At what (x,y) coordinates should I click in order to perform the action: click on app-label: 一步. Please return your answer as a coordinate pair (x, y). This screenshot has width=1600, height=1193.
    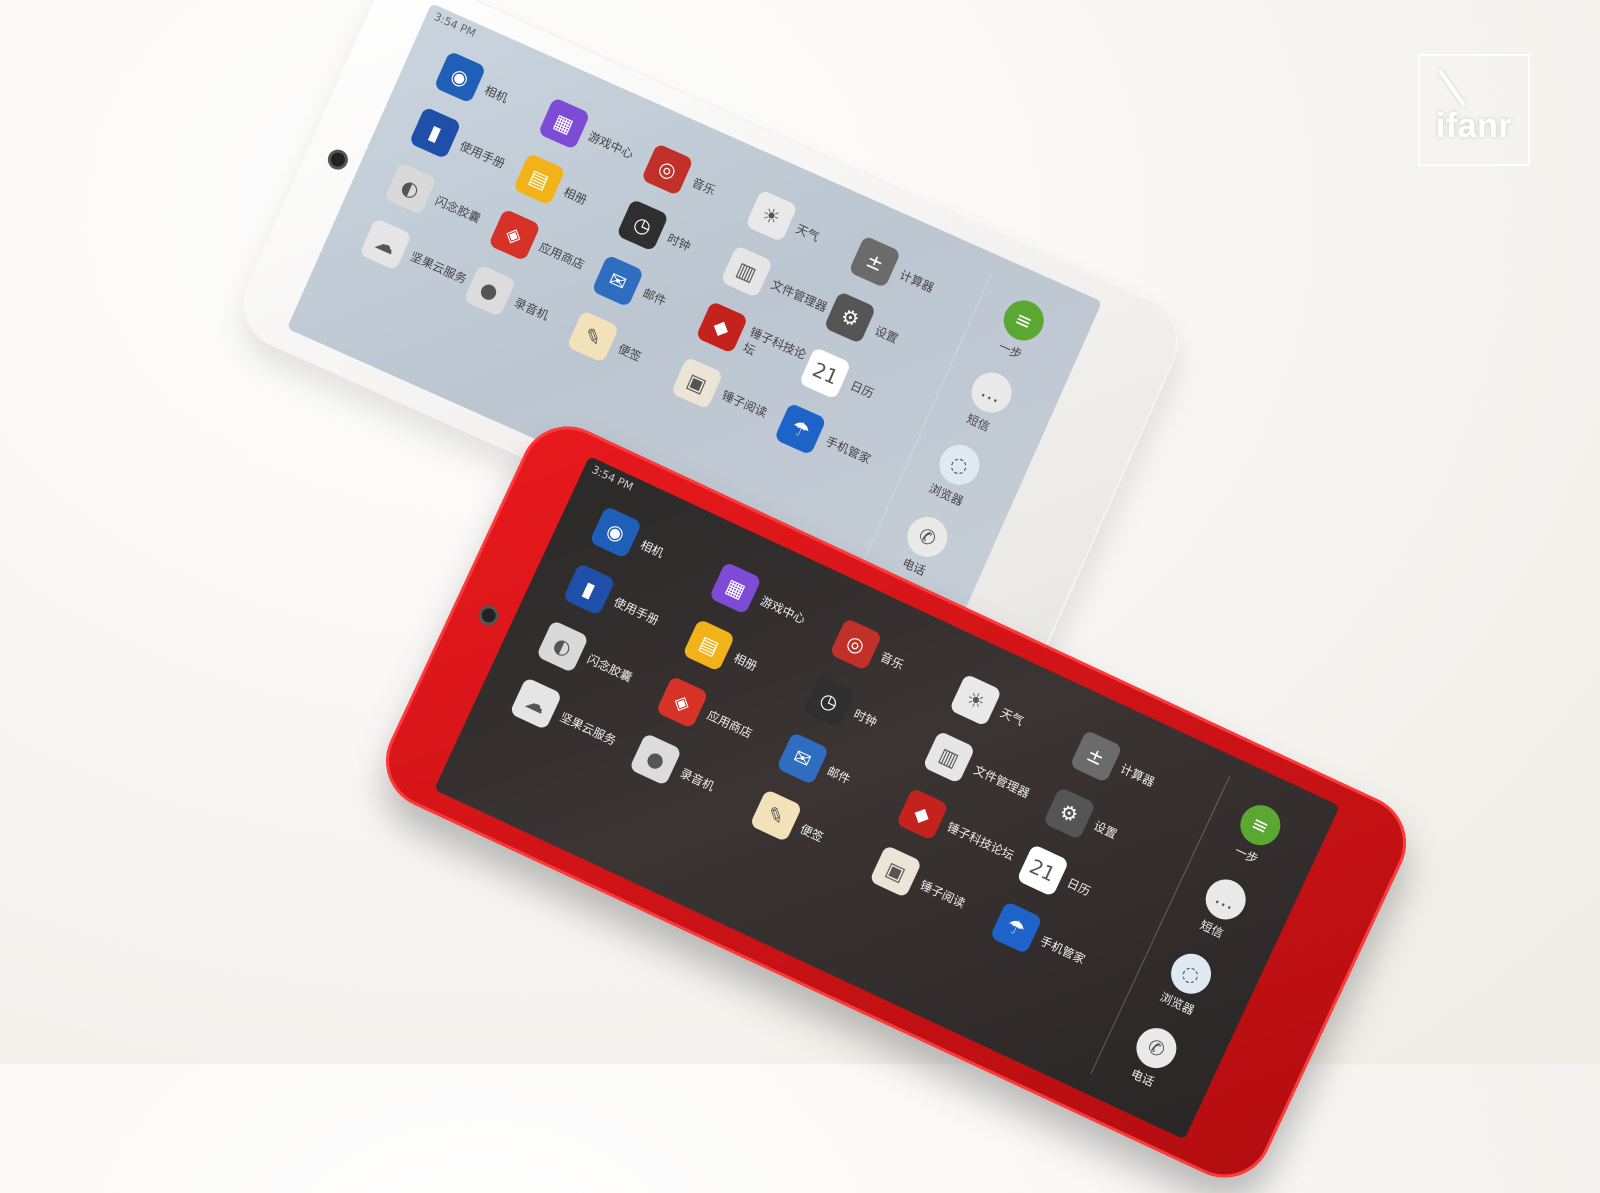
    Looking at the image, I should click on (1010, 350).